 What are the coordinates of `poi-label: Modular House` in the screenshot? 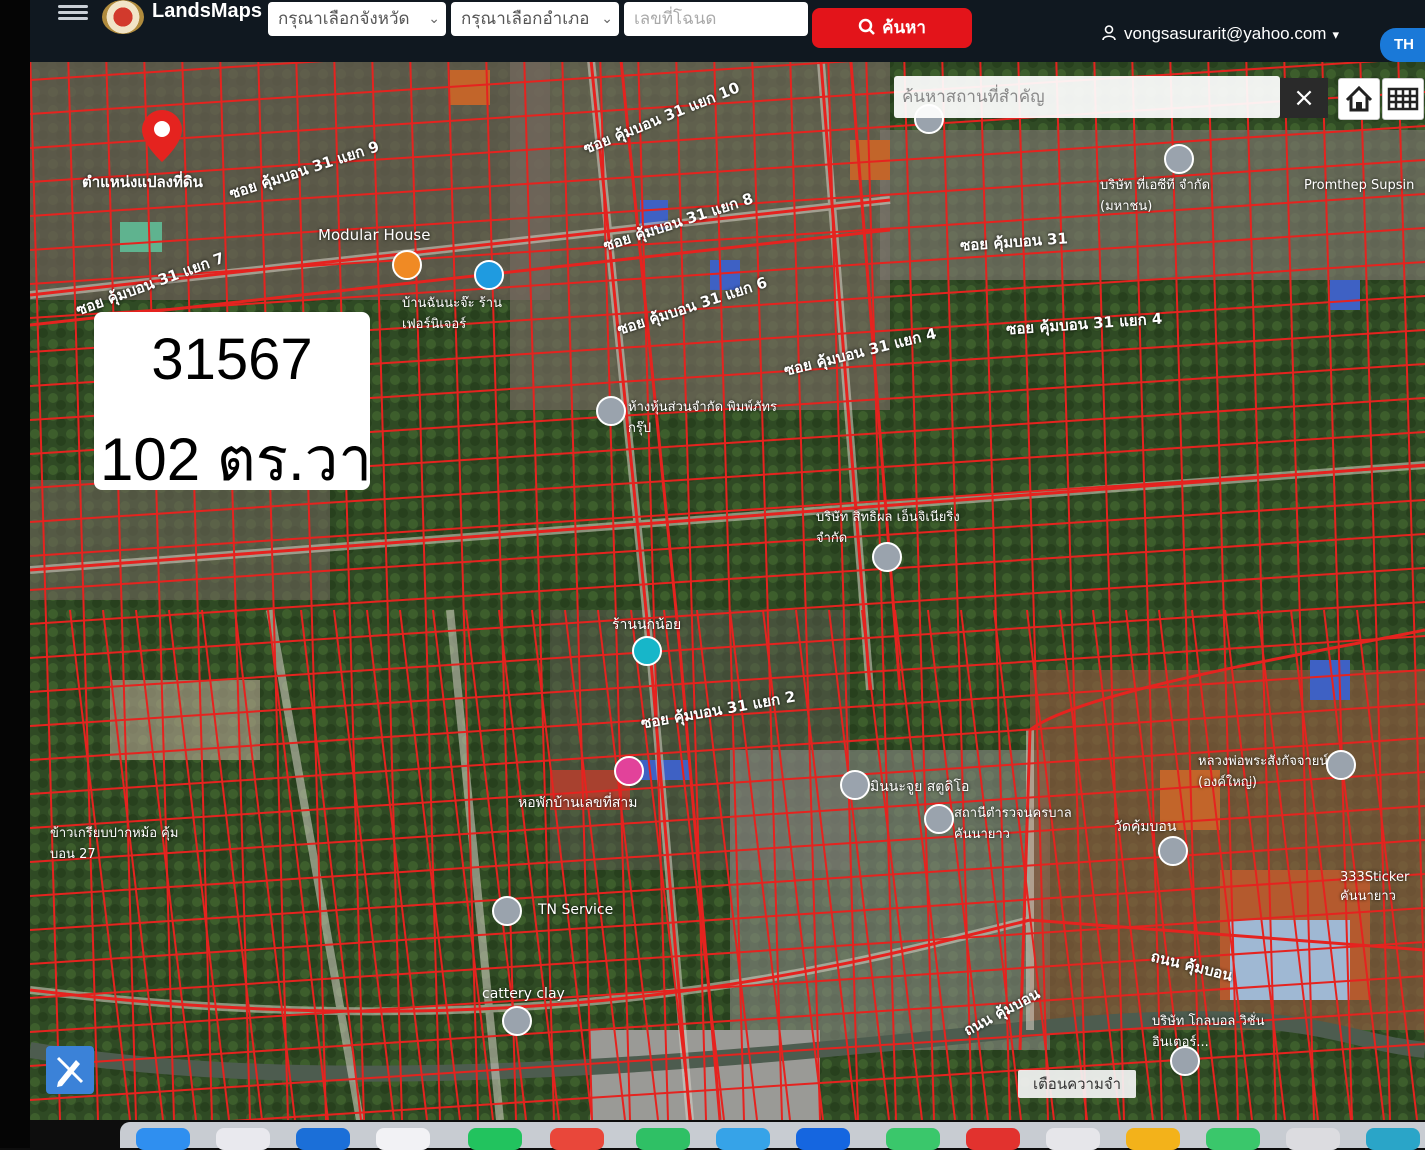 It's located at (374, 235).